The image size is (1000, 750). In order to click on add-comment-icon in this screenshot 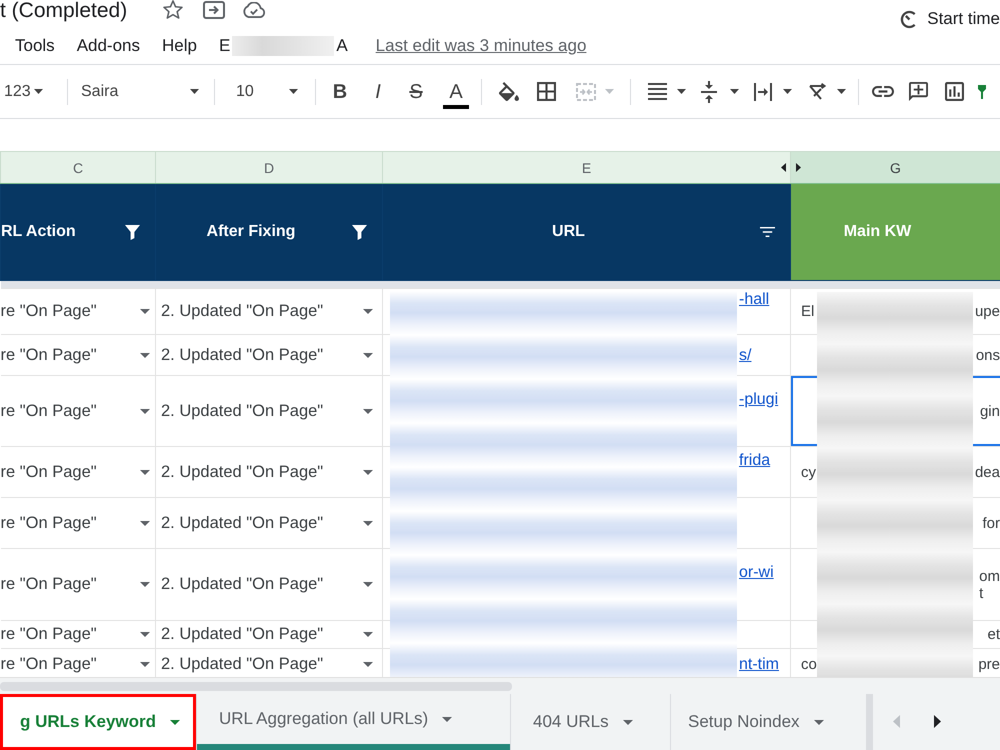, I will do `click(918, 91)`.